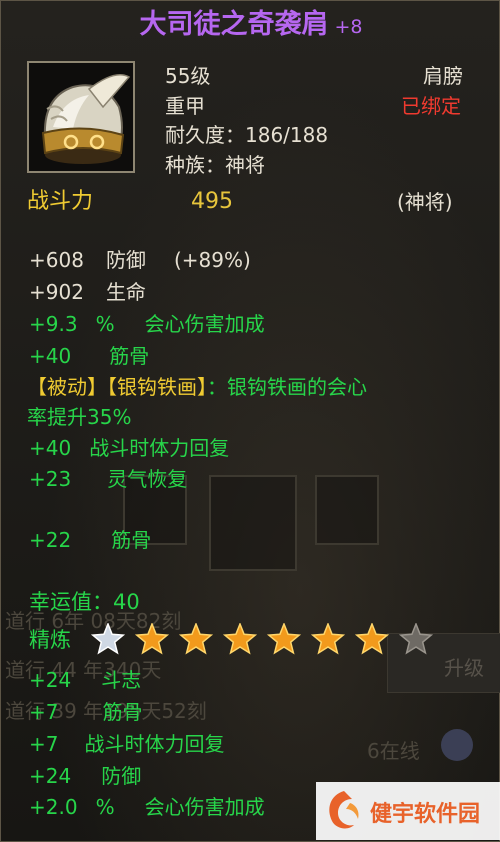 This screenshot has width=500, height=842. Describe the element at coordinates (348, 27) in the screenshot. I see `enhance-level: +8` at that location.